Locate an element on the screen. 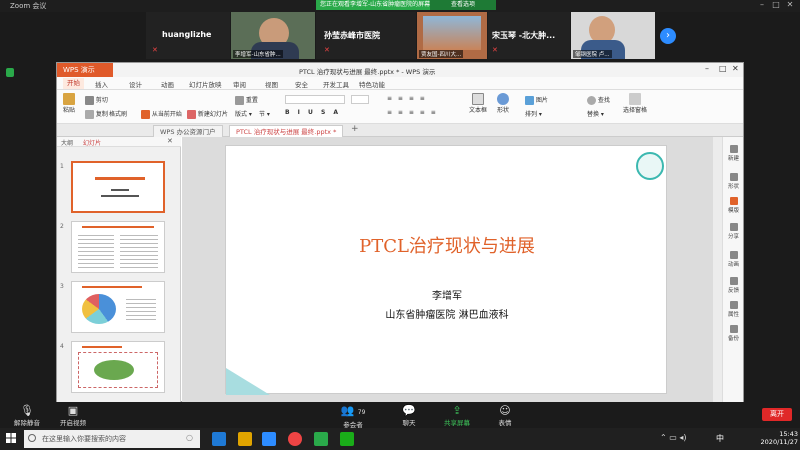 The width and height of the screenshot is (800, 450). shield-icon is located at coordinates (10, 72).